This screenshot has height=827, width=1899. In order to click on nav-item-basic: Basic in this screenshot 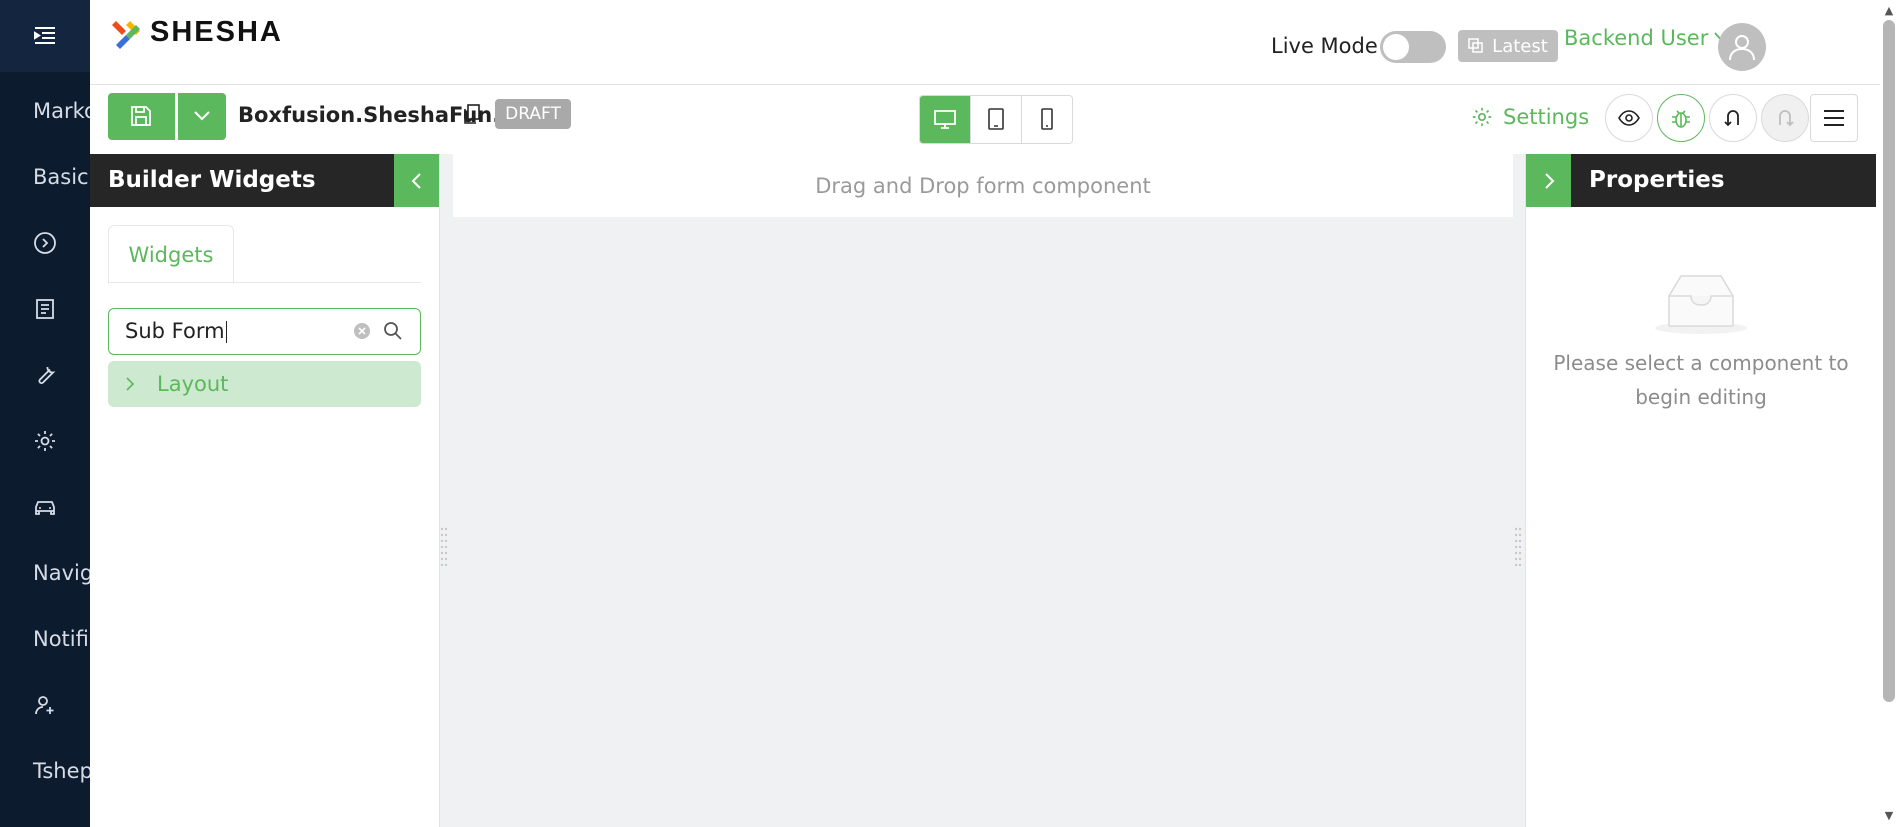, I will do `click(45, 176)`.